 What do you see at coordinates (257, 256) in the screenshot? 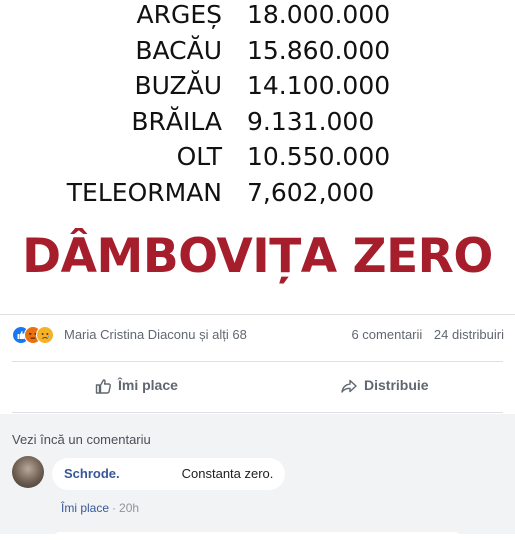
I see `headline-dambovita-zero: DÂMBOVIȚA ZERO` at bounding box center [257, 256].